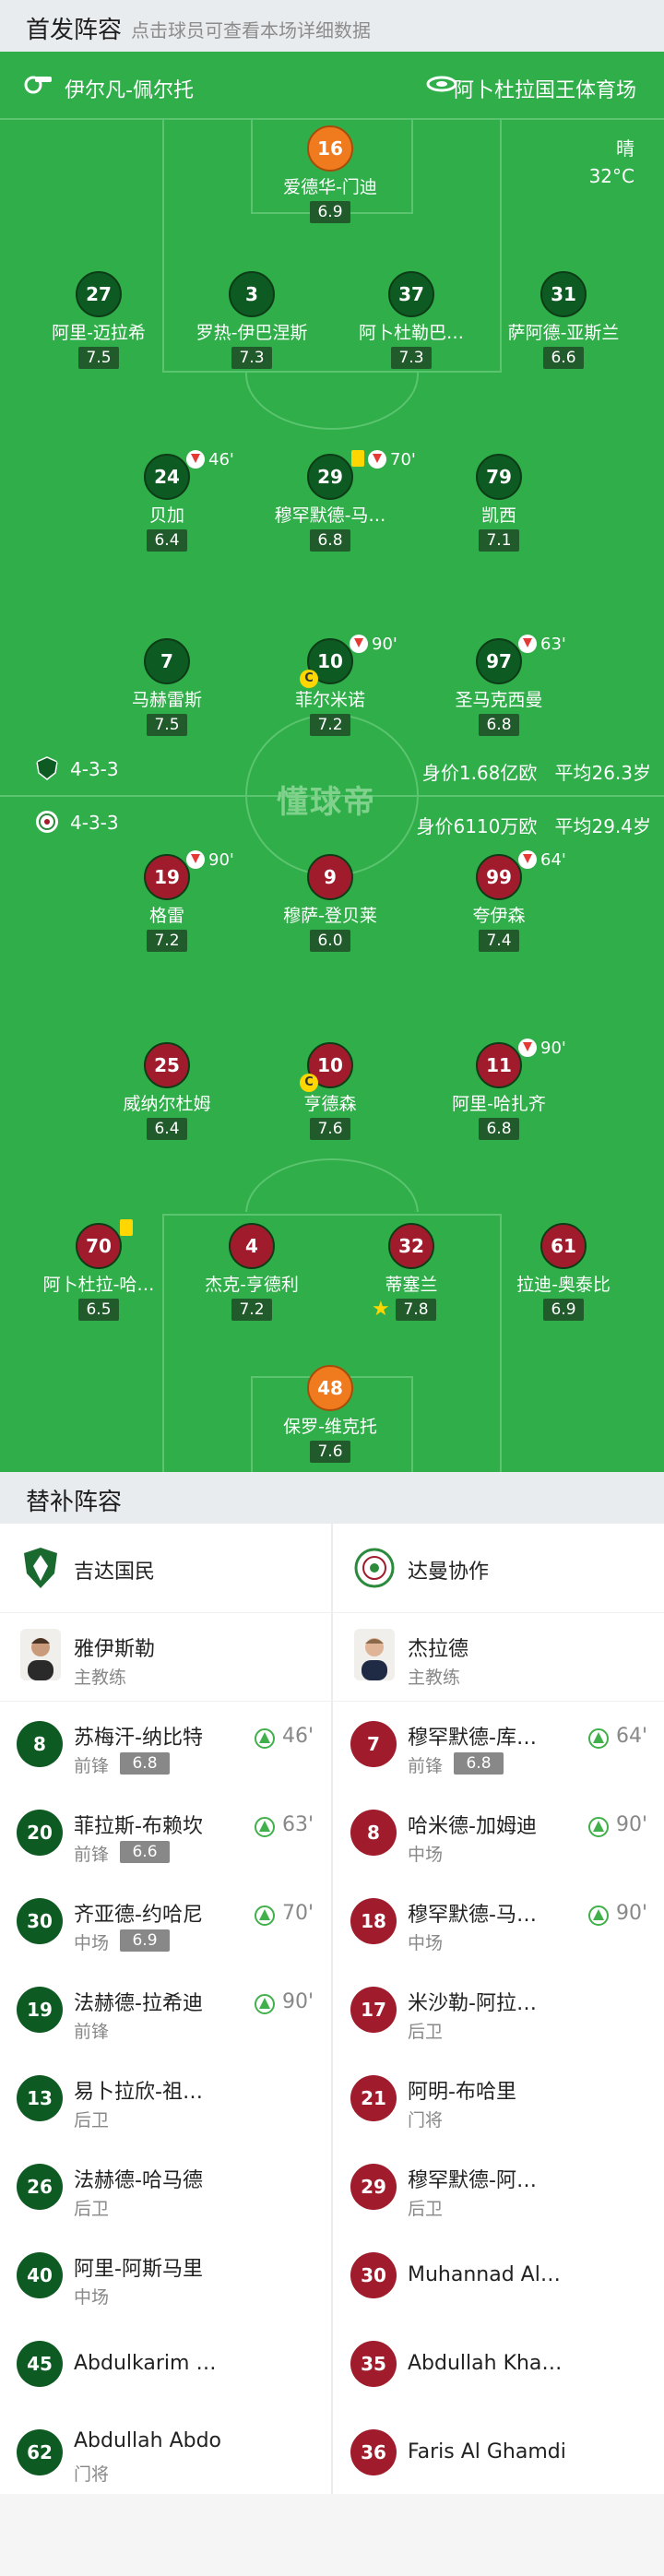 The image size is (664, 2576). I want to click on venue-name: 阿卜杜拉国王体育场, so click(544, 90).